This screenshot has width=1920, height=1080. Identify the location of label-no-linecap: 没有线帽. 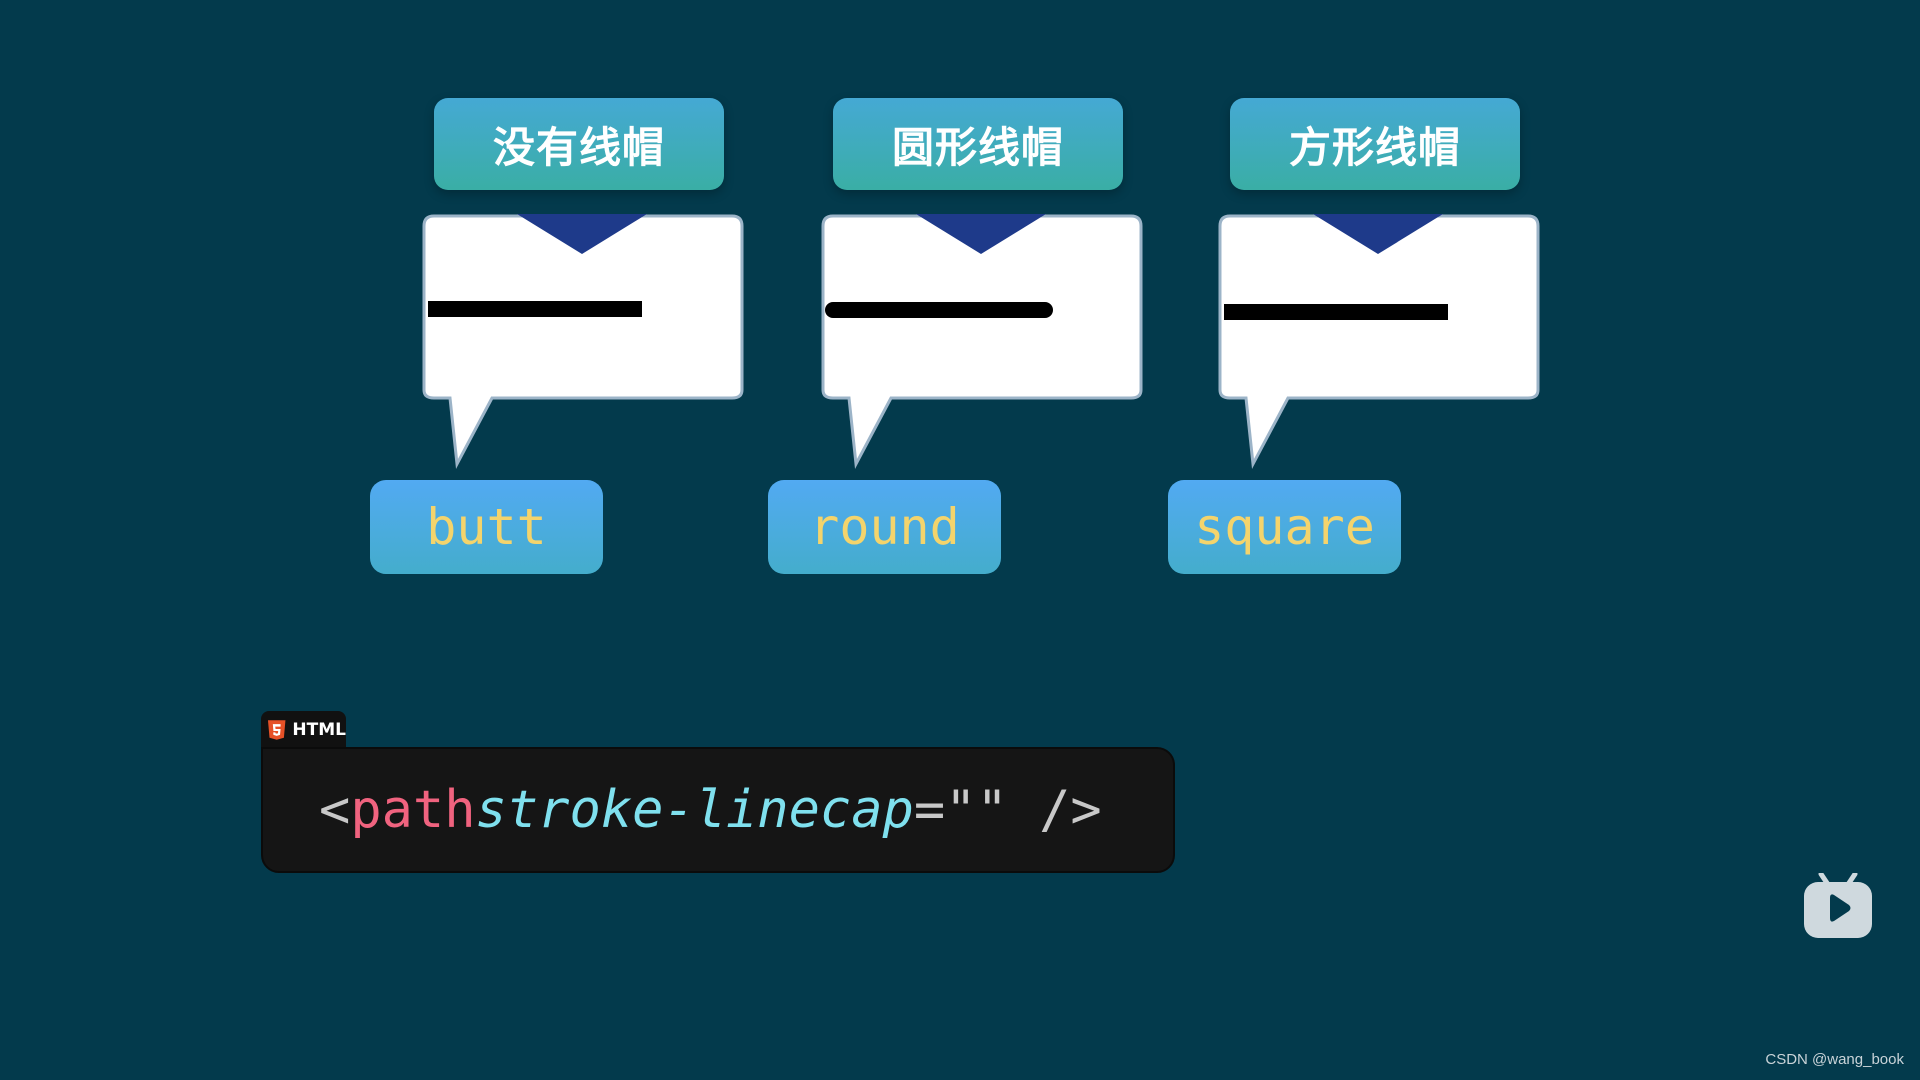
(579, 144).